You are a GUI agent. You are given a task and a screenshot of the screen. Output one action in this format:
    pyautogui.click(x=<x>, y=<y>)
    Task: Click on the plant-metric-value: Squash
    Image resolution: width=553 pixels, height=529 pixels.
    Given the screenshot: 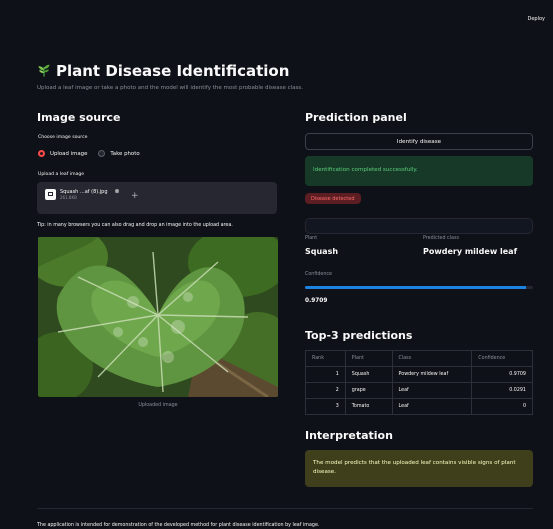 What is the action you would take?
    pyautogui.click(x=322, y=251)
    